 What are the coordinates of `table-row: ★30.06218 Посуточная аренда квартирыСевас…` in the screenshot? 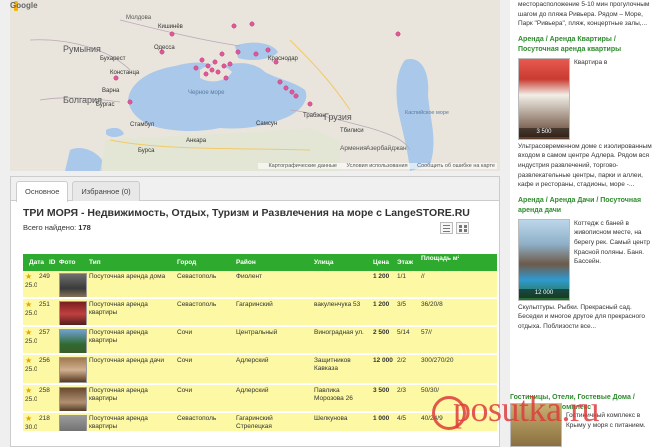 It's located at (260, 423).